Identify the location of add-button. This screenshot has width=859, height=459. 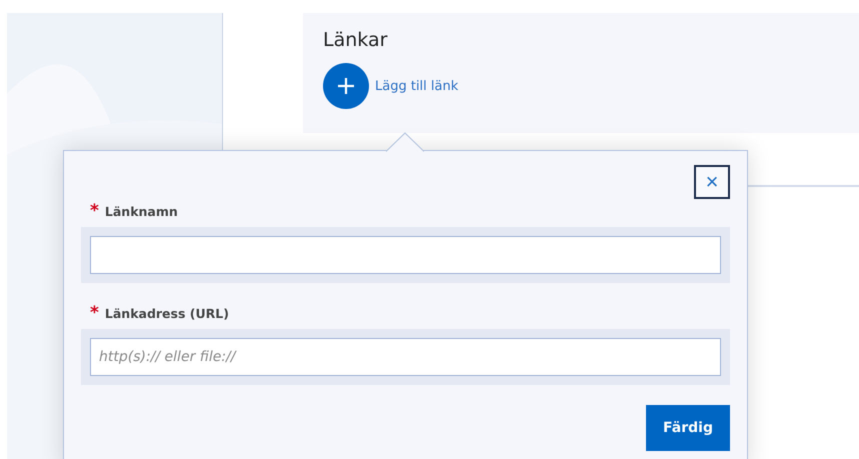
(346, 86).